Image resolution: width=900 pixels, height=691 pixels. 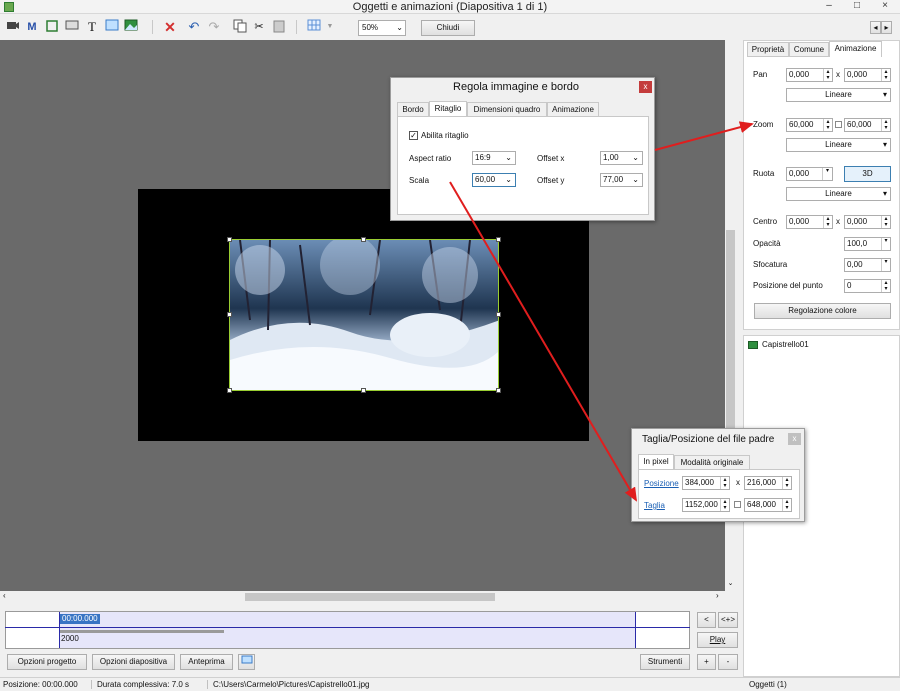 What do you see at coordinates (141, 631) in the screenshot?
I see `timeline-progress` at bounding box center [141, 631].